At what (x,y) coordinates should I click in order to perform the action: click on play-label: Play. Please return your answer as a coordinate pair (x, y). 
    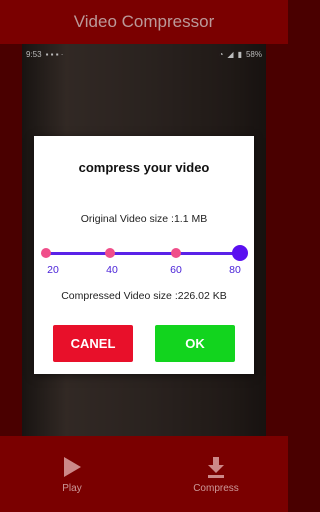
    Looking at the image, I should click on (72, 488).